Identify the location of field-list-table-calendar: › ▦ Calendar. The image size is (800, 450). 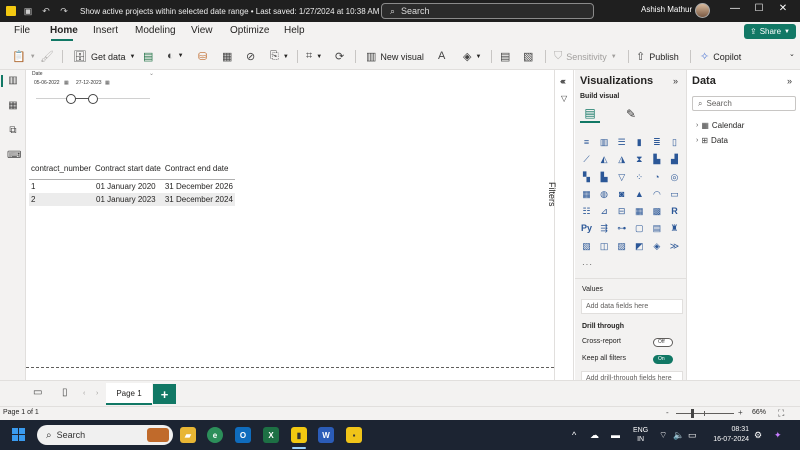
(720, 125).